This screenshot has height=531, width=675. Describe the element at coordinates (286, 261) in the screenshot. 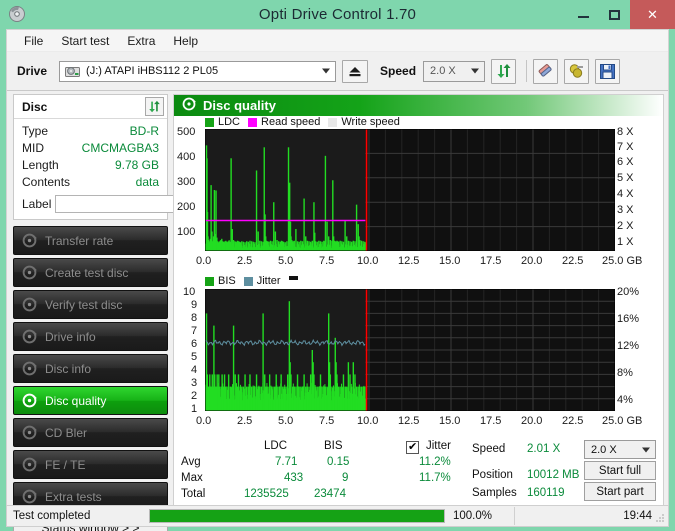

I see `ldc-xtick-5: 5.0` at that location.